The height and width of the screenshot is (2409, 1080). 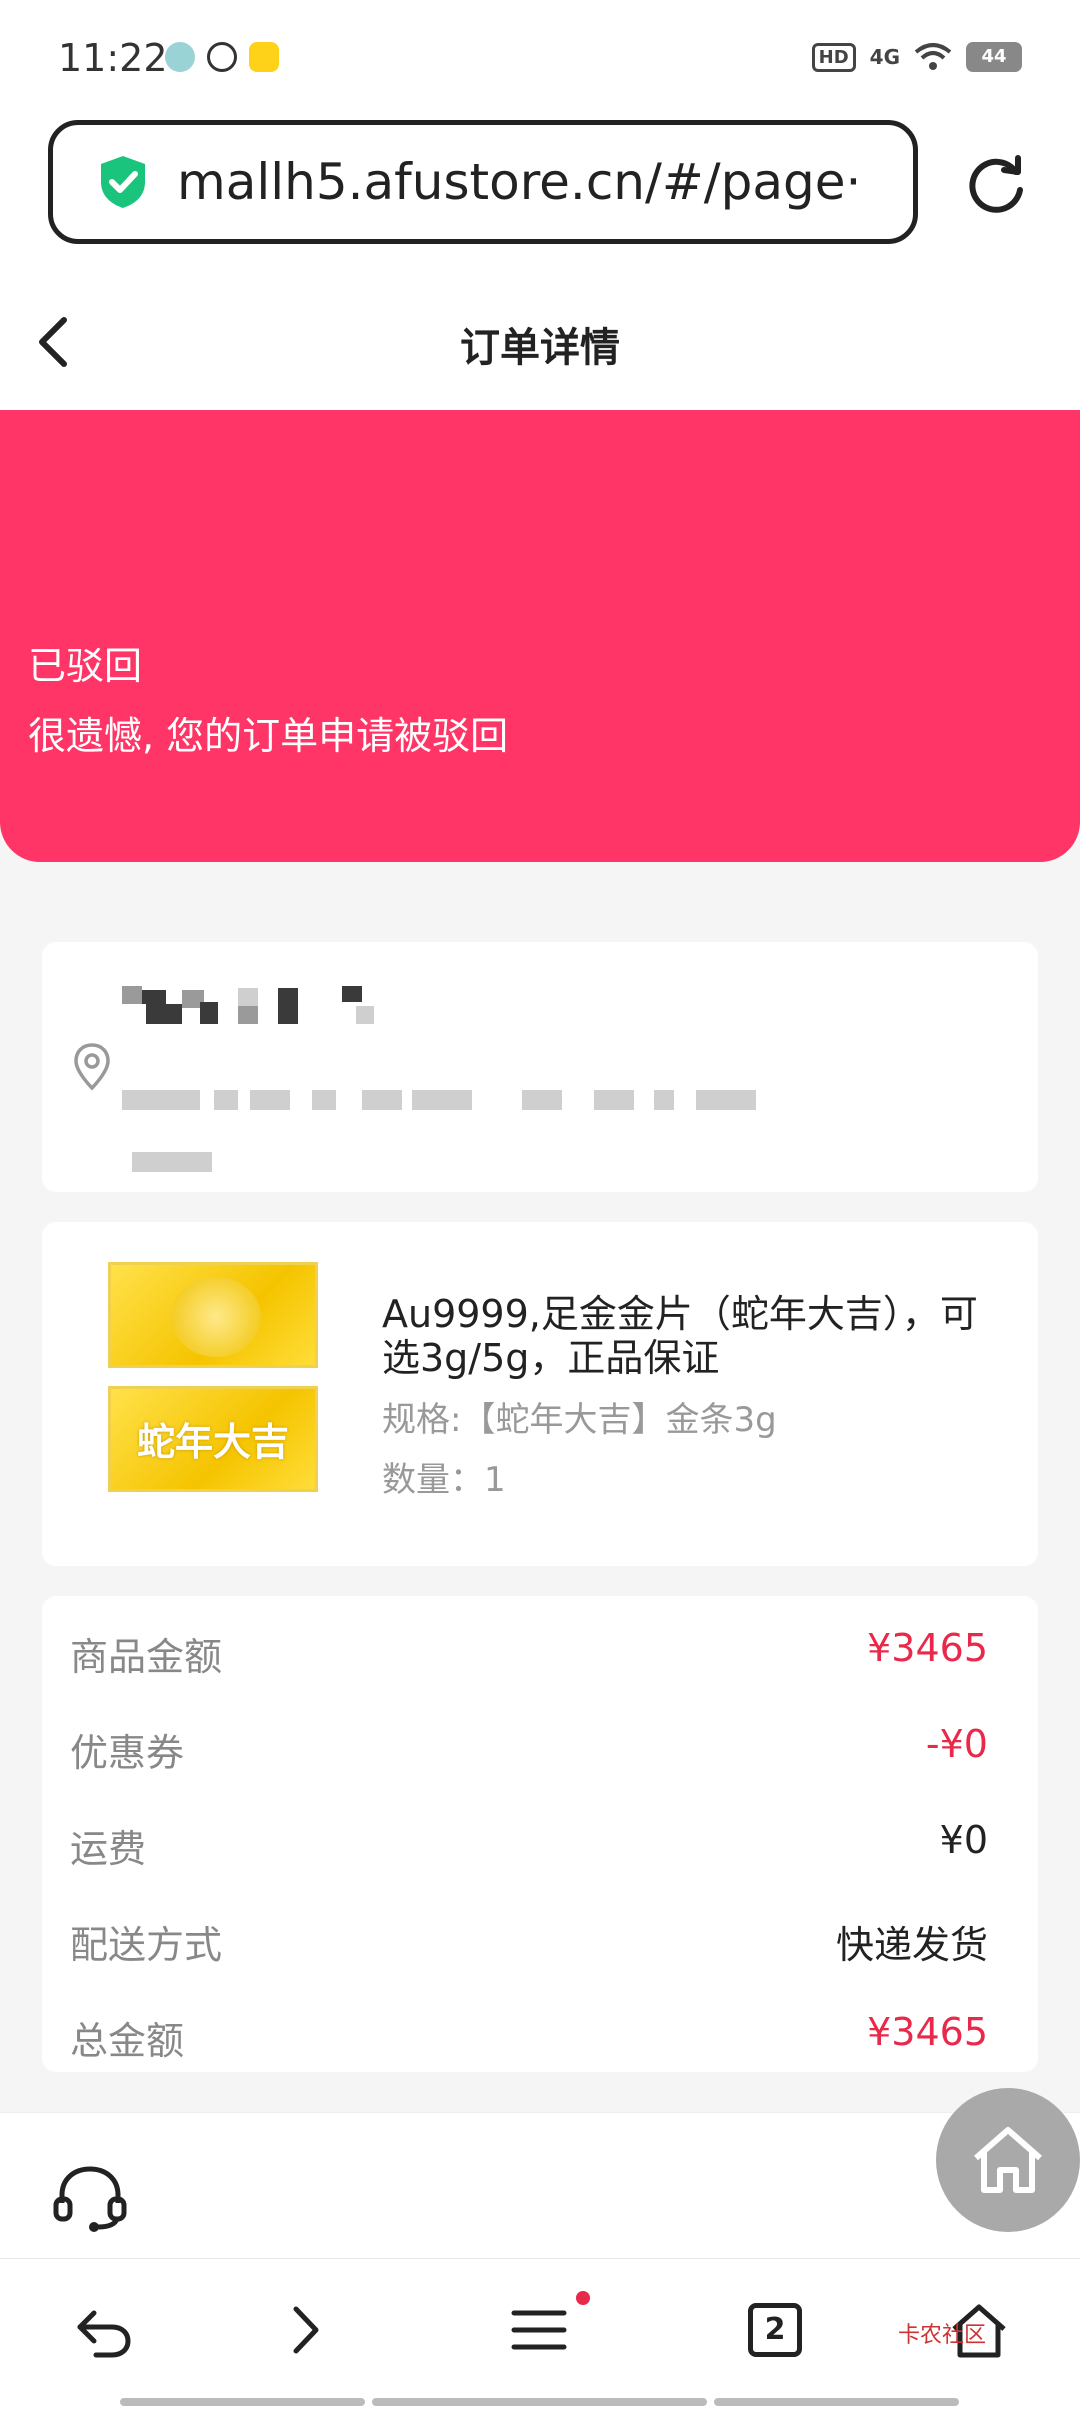 What do you see at coordinates (680, 1336) in the screenshot?
I see `product-name: Au9999,足金金片（蛇年大吉），可选3g/5g，正品保证` at bounding box center [680, 1336].